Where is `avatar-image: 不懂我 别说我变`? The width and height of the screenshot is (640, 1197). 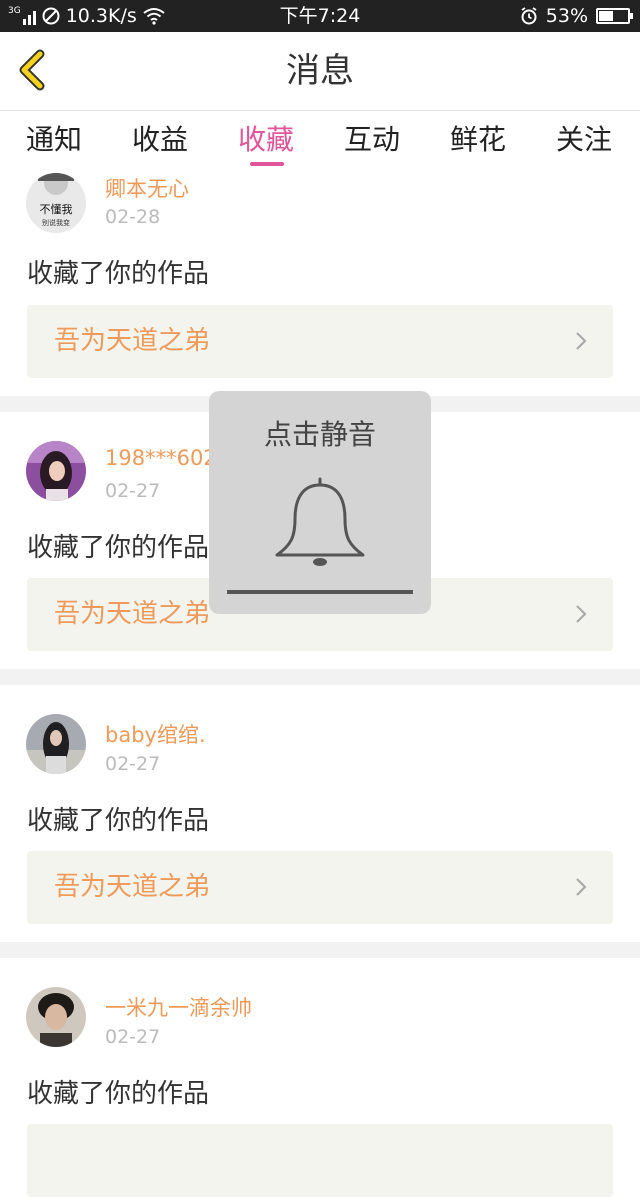 avatar-image: 不懂我 别说我变 is located at coordinates (56, 203).